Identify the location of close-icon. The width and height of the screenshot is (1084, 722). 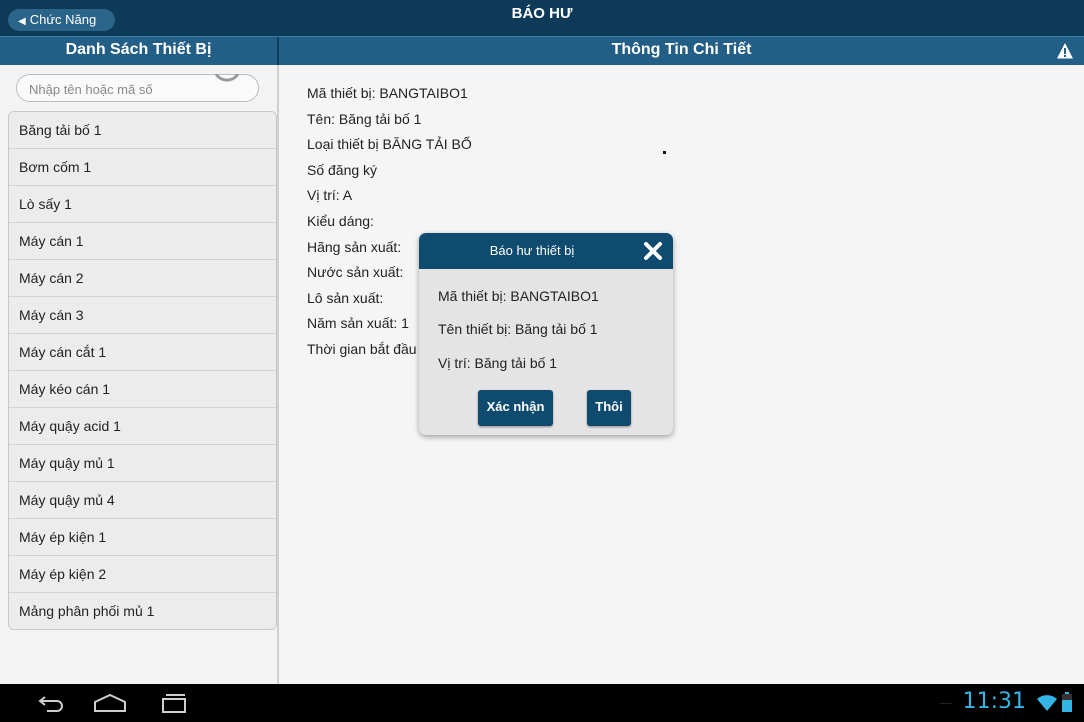
(653, 251).